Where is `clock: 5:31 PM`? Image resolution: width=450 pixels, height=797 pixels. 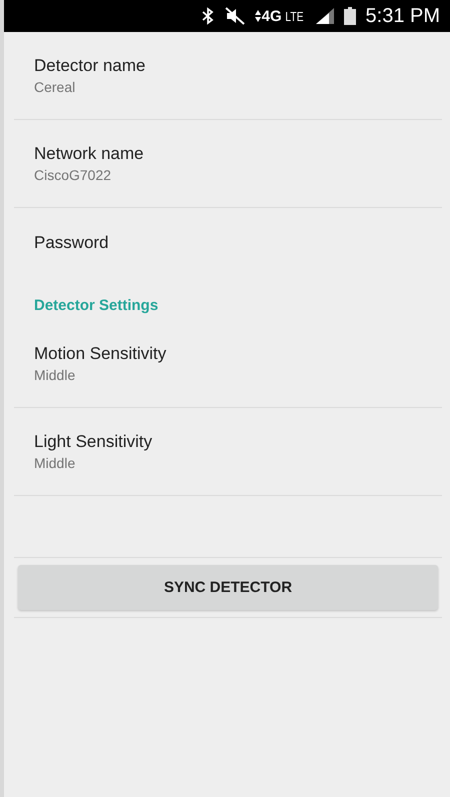 clock: 5:31 PM is located at coordinates (403, 16).